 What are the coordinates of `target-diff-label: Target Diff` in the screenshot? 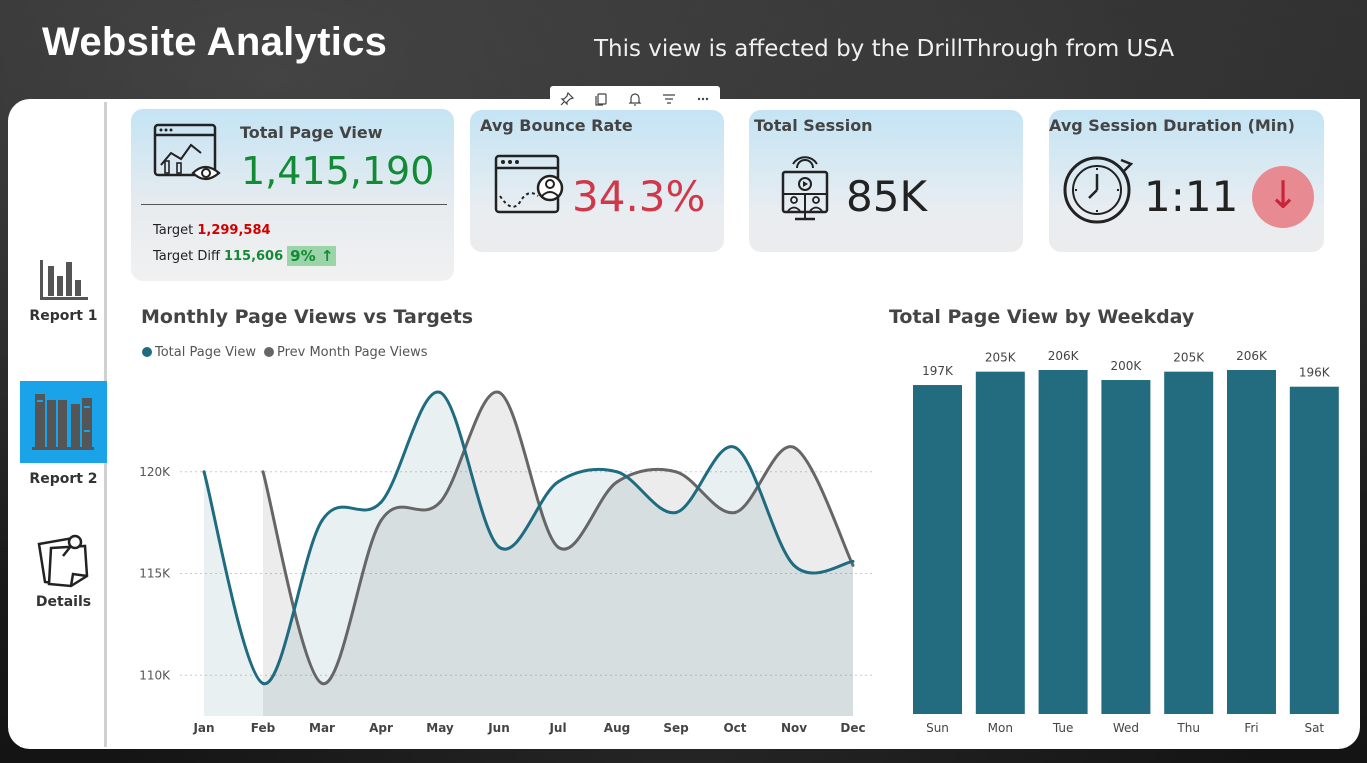 It's located at (186, 256).